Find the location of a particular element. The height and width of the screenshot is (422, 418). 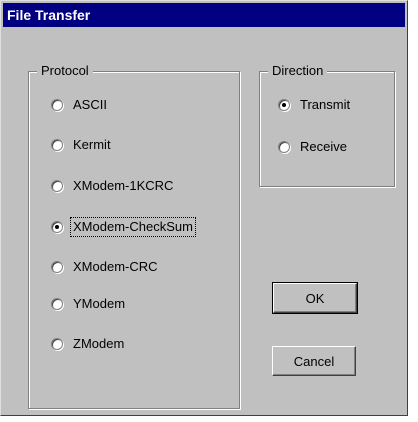

direction-group: Direction is located at coordinates (327, 125).